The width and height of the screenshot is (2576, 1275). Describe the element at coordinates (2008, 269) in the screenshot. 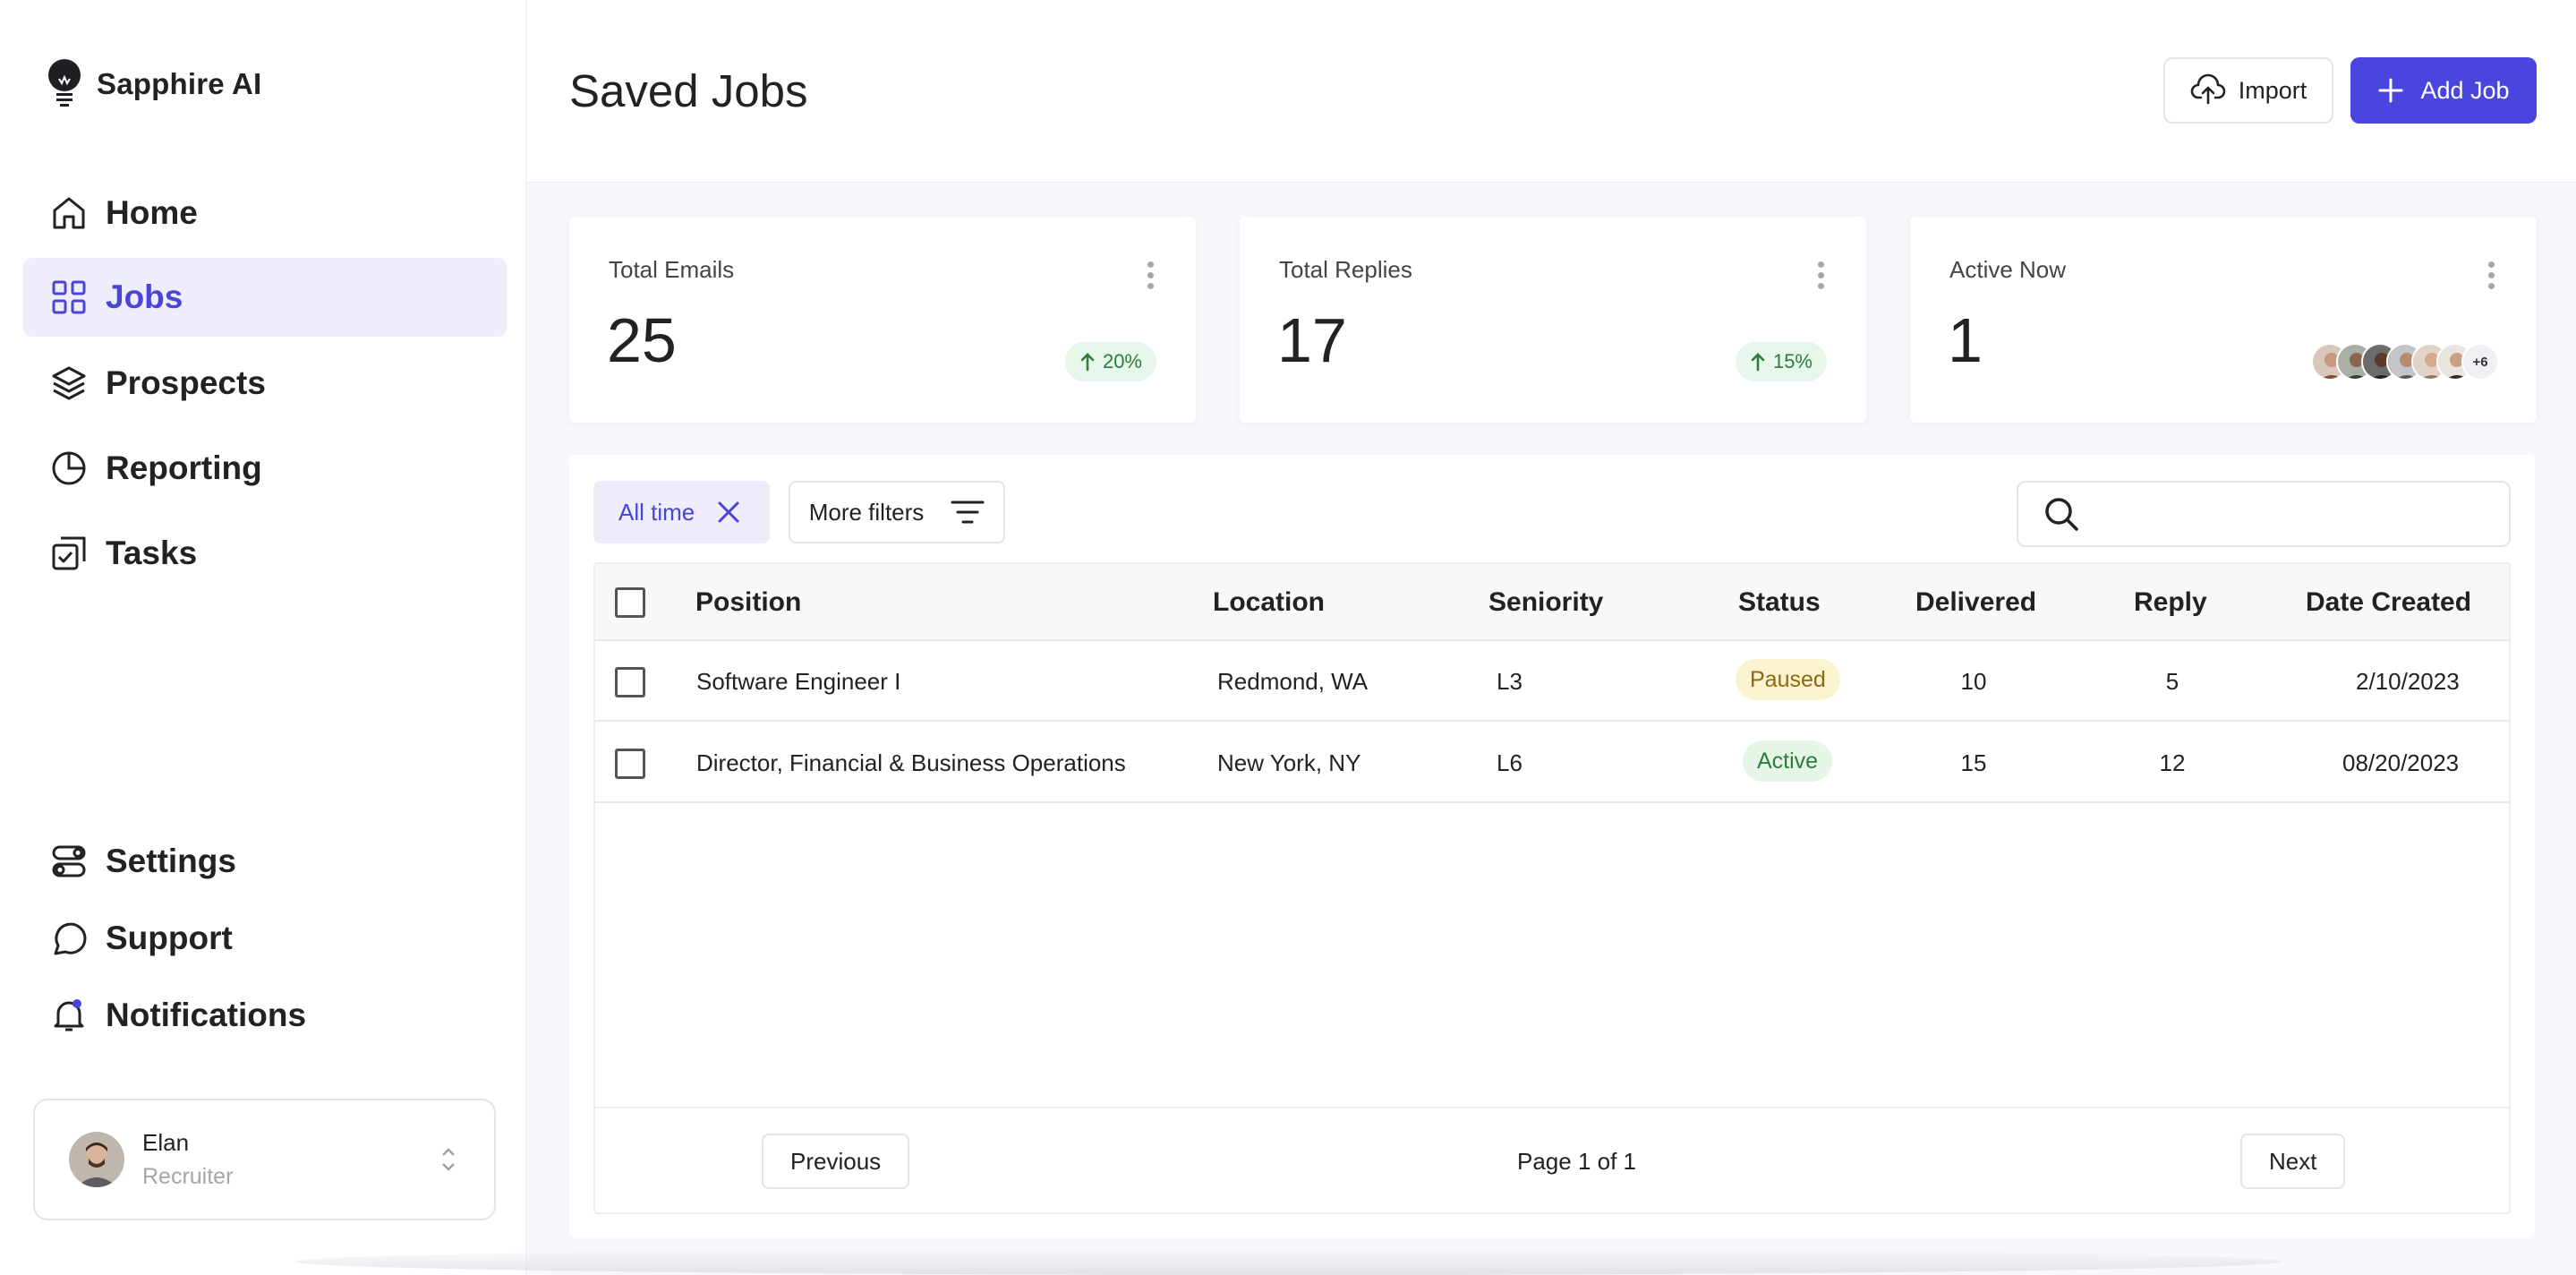

I see `stat-label: Active Now` at that location.